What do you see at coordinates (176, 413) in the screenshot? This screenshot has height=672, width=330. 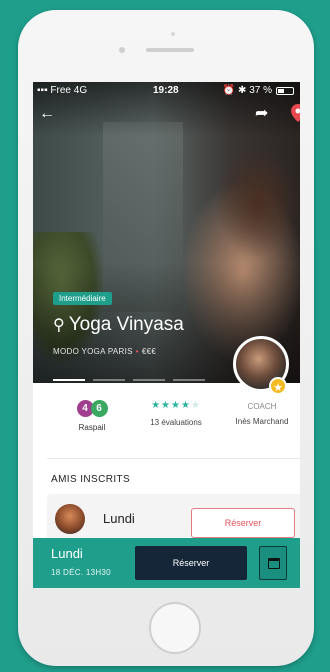 I see `rating-stat: ★★★★★ 13 évaluations` at bounding box center [176, 413].